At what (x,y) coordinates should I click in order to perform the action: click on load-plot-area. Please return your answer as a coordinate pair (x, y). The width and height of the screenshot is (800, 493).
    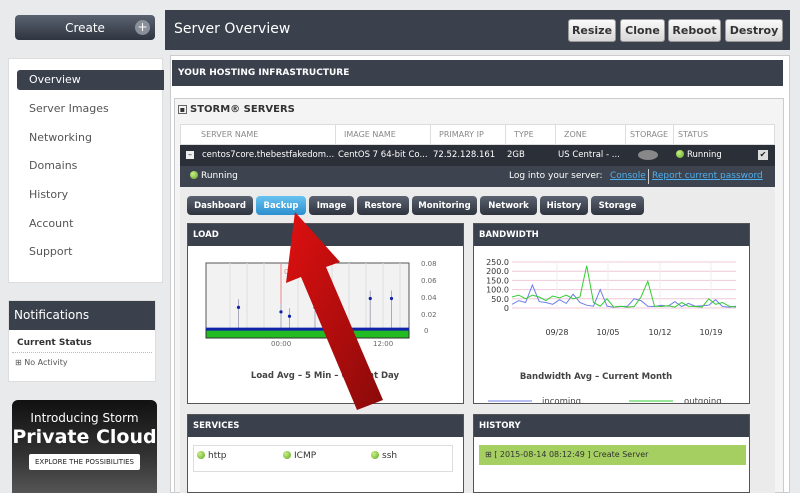
    Looking at the image, I should click on (307, 300).